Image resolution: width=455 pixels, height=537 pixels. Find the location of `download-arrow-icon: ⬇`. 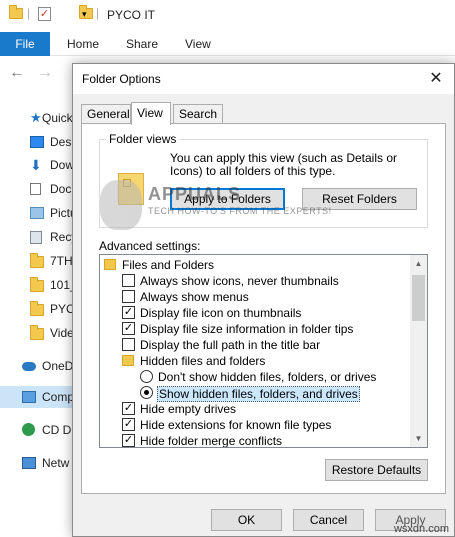

download-arrow-icon: ⬇ is located at coordinates (36, 165).